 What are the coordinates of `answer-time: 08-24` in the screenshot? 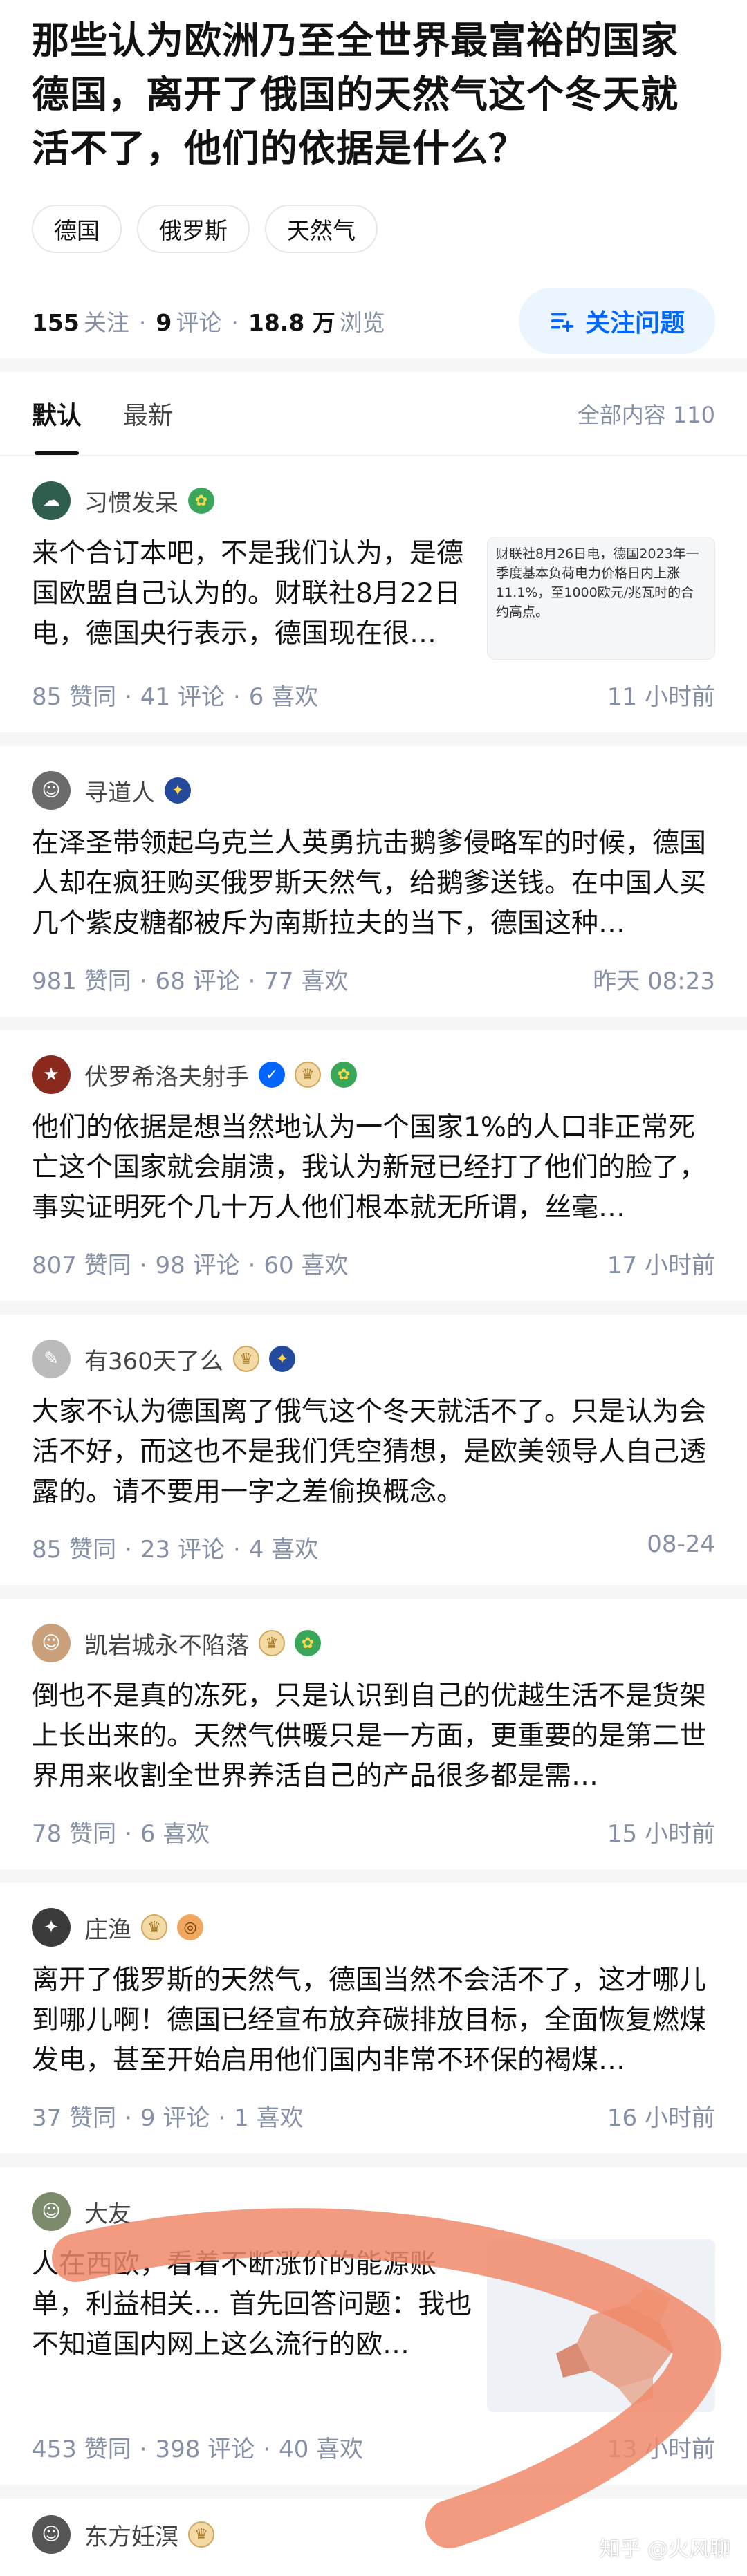 It's located at (681, 1544).